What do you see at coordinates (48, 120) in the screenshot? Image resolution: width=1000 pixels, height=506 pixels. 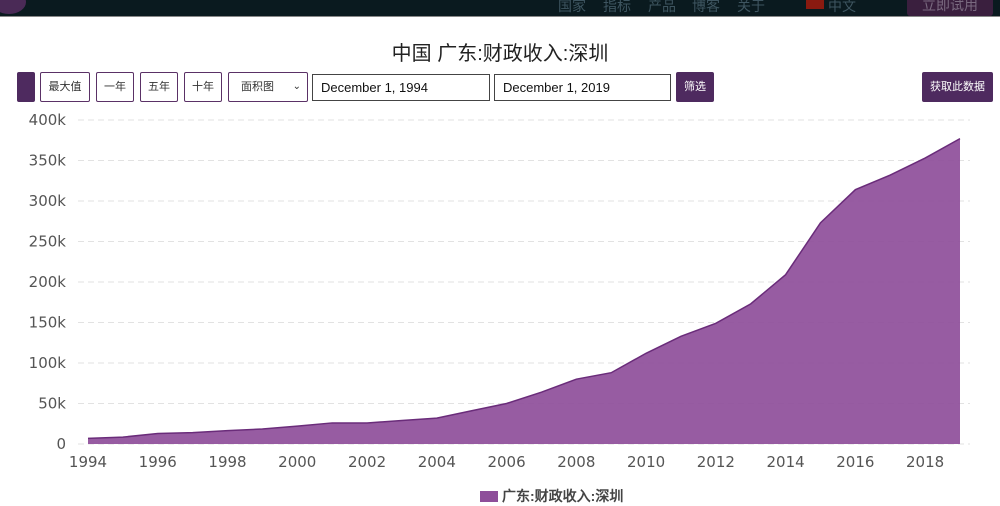 I see `y-tick-label: 400k` at bounding box center [48, 120].